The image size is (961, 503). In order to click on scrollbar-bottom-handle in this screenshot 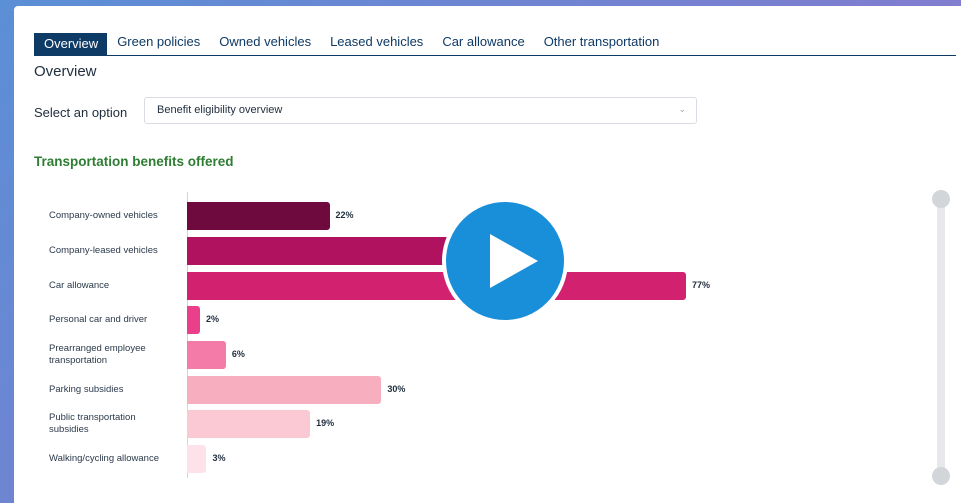, I will do `click(941, 476)`.